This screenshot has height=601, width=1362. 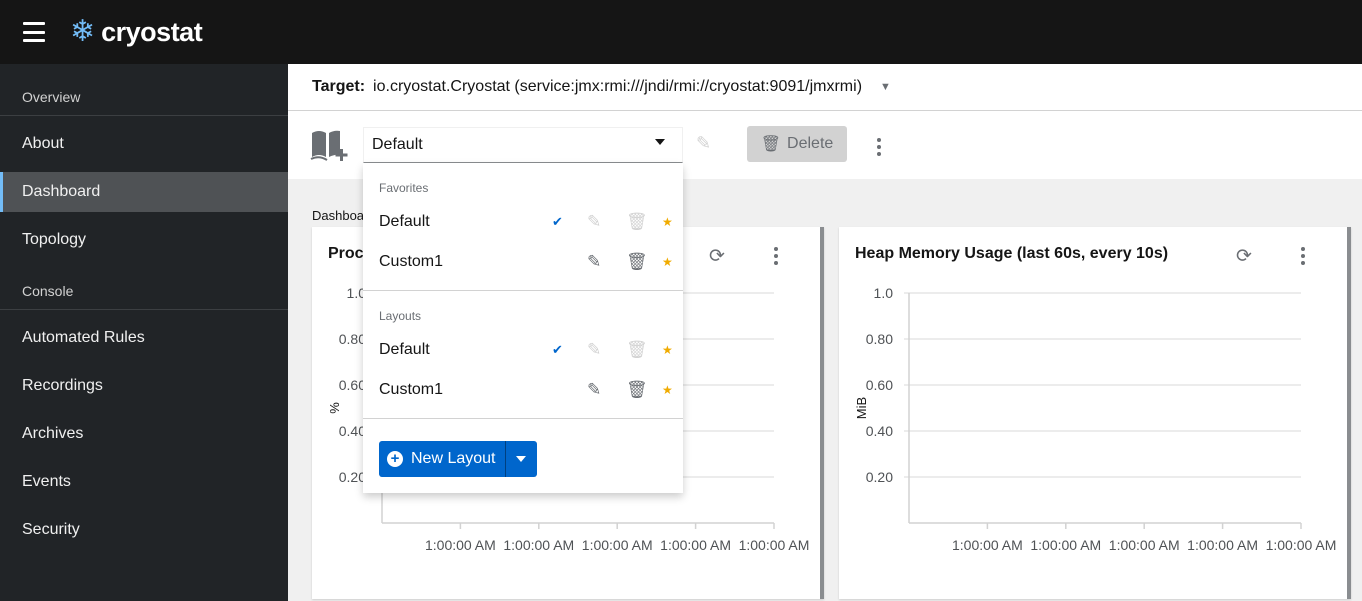 What do you see at coordinates (885, 87) in the screenshot?
I see `caret-down-icon: ▼` at bounding box center [885, 87].